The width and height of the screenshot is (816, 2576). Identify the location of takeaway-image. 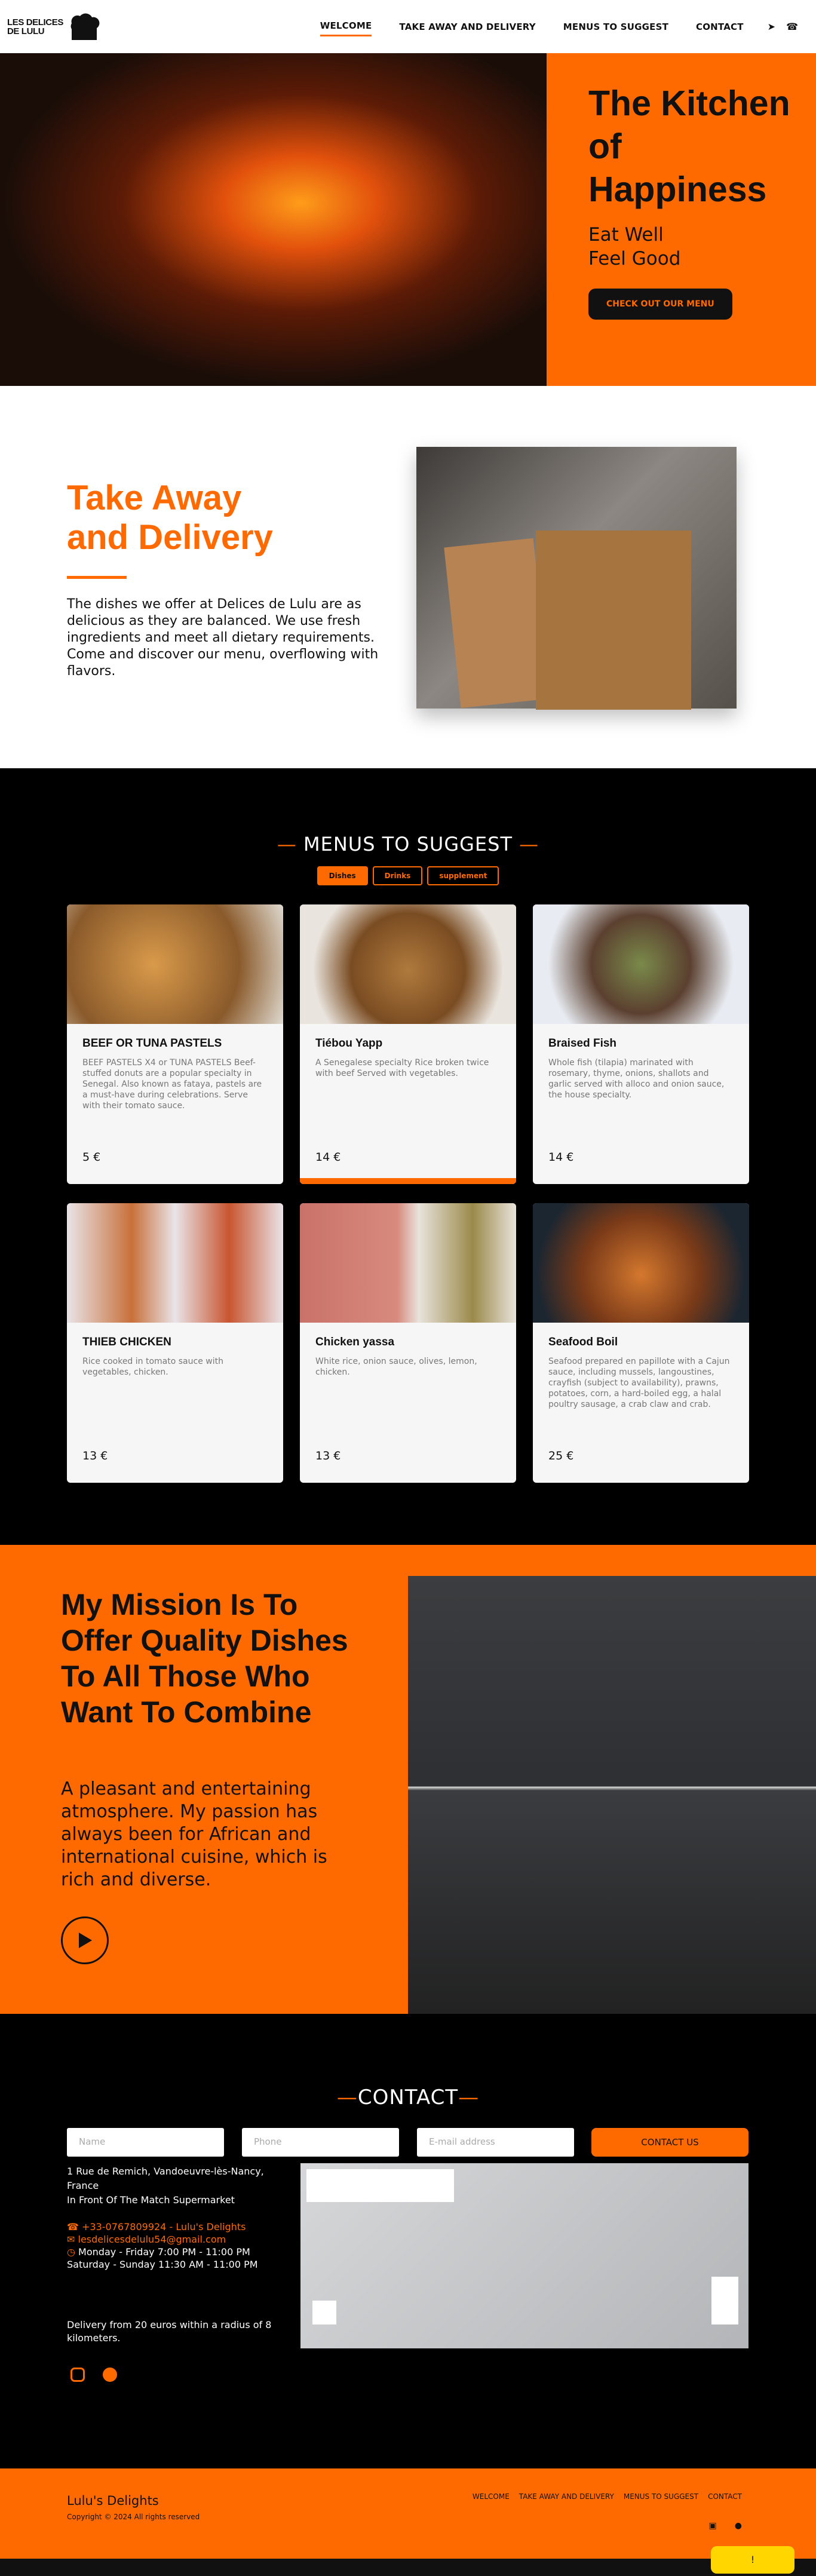
(576, 578).